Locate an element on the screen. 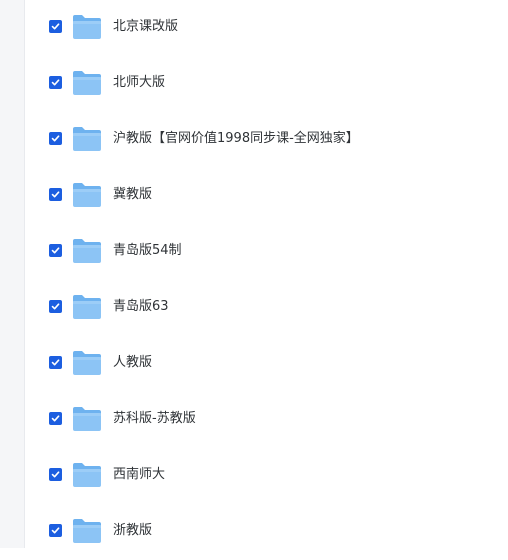  left-gutter is located at coordinates (12, 274).